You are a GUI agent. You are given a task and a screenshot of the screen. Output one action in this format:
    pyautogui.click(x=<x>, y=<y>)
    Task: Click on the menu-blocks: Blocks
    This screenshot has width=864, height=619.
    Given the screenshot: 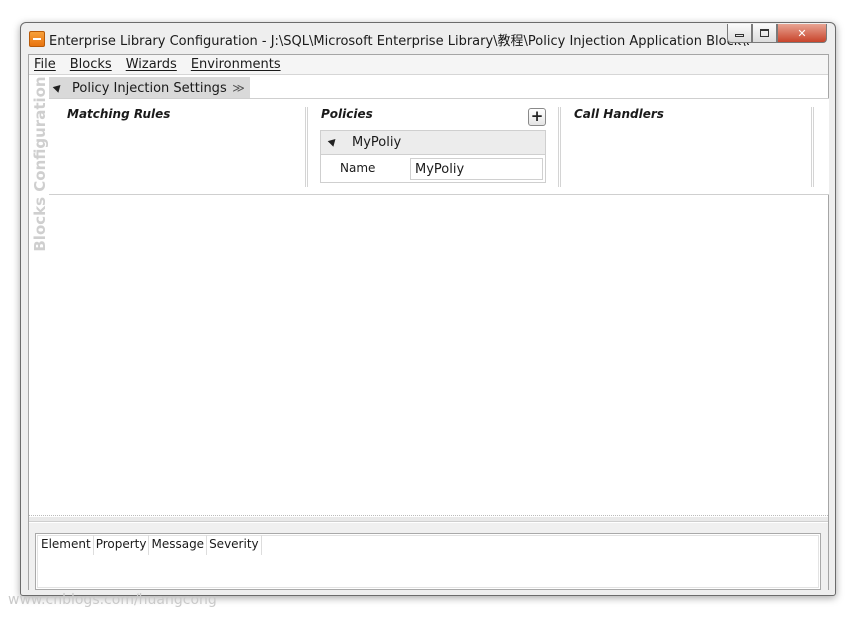 What is the action you would take?
    pyautogui.click(x=91, y=64)
    